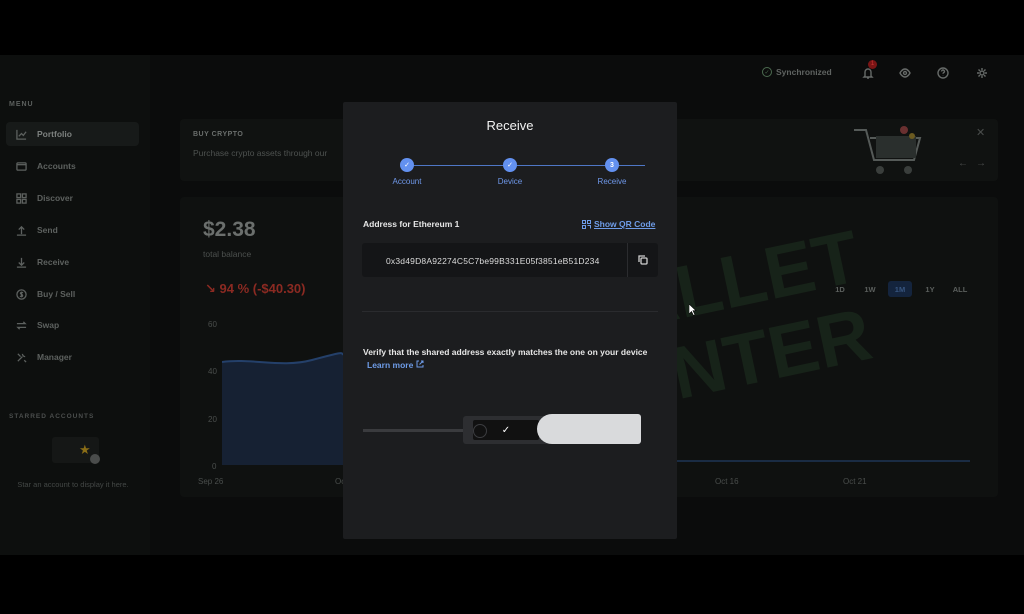 The height and width of the screenshot is (614, 1024). What do you see at coordinates (390, 365) in the screenshot?
I see `learn-more-label: Learn more` at bounding box center [390, 365].